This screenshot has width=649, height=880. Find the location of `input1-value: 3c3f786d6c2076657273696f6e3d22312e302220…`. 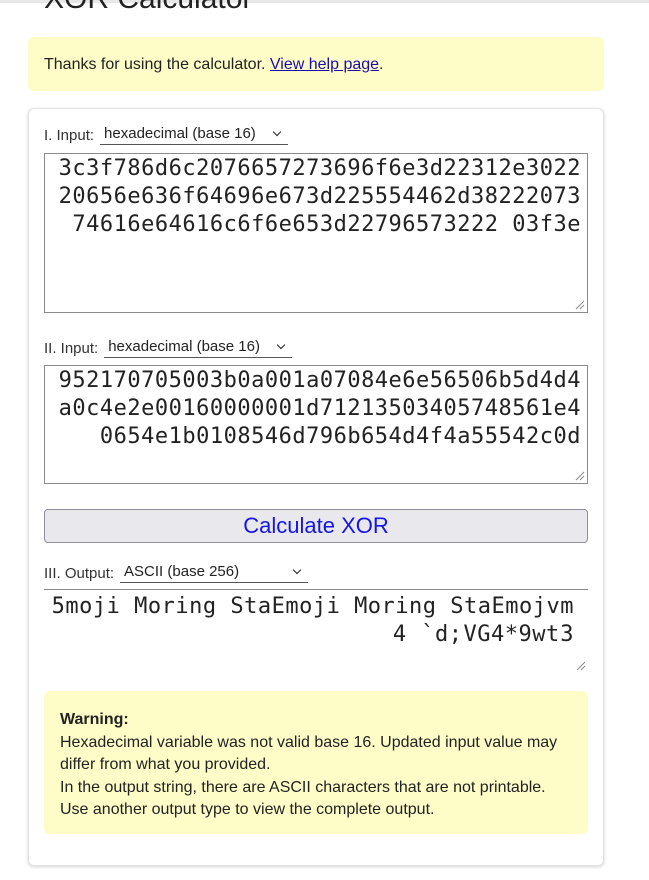

input1-value: 3c3f786d6c2076657273696f6e3d22312e302220… is located at coordinates (320, 196).